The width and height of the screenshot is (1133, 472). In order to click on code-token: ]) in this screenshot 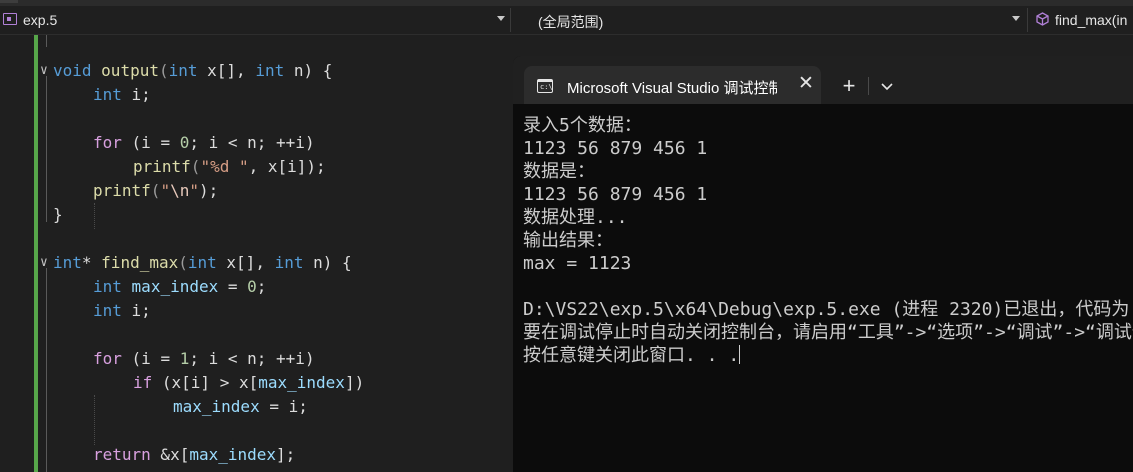, I will do `click(354, 382)`.